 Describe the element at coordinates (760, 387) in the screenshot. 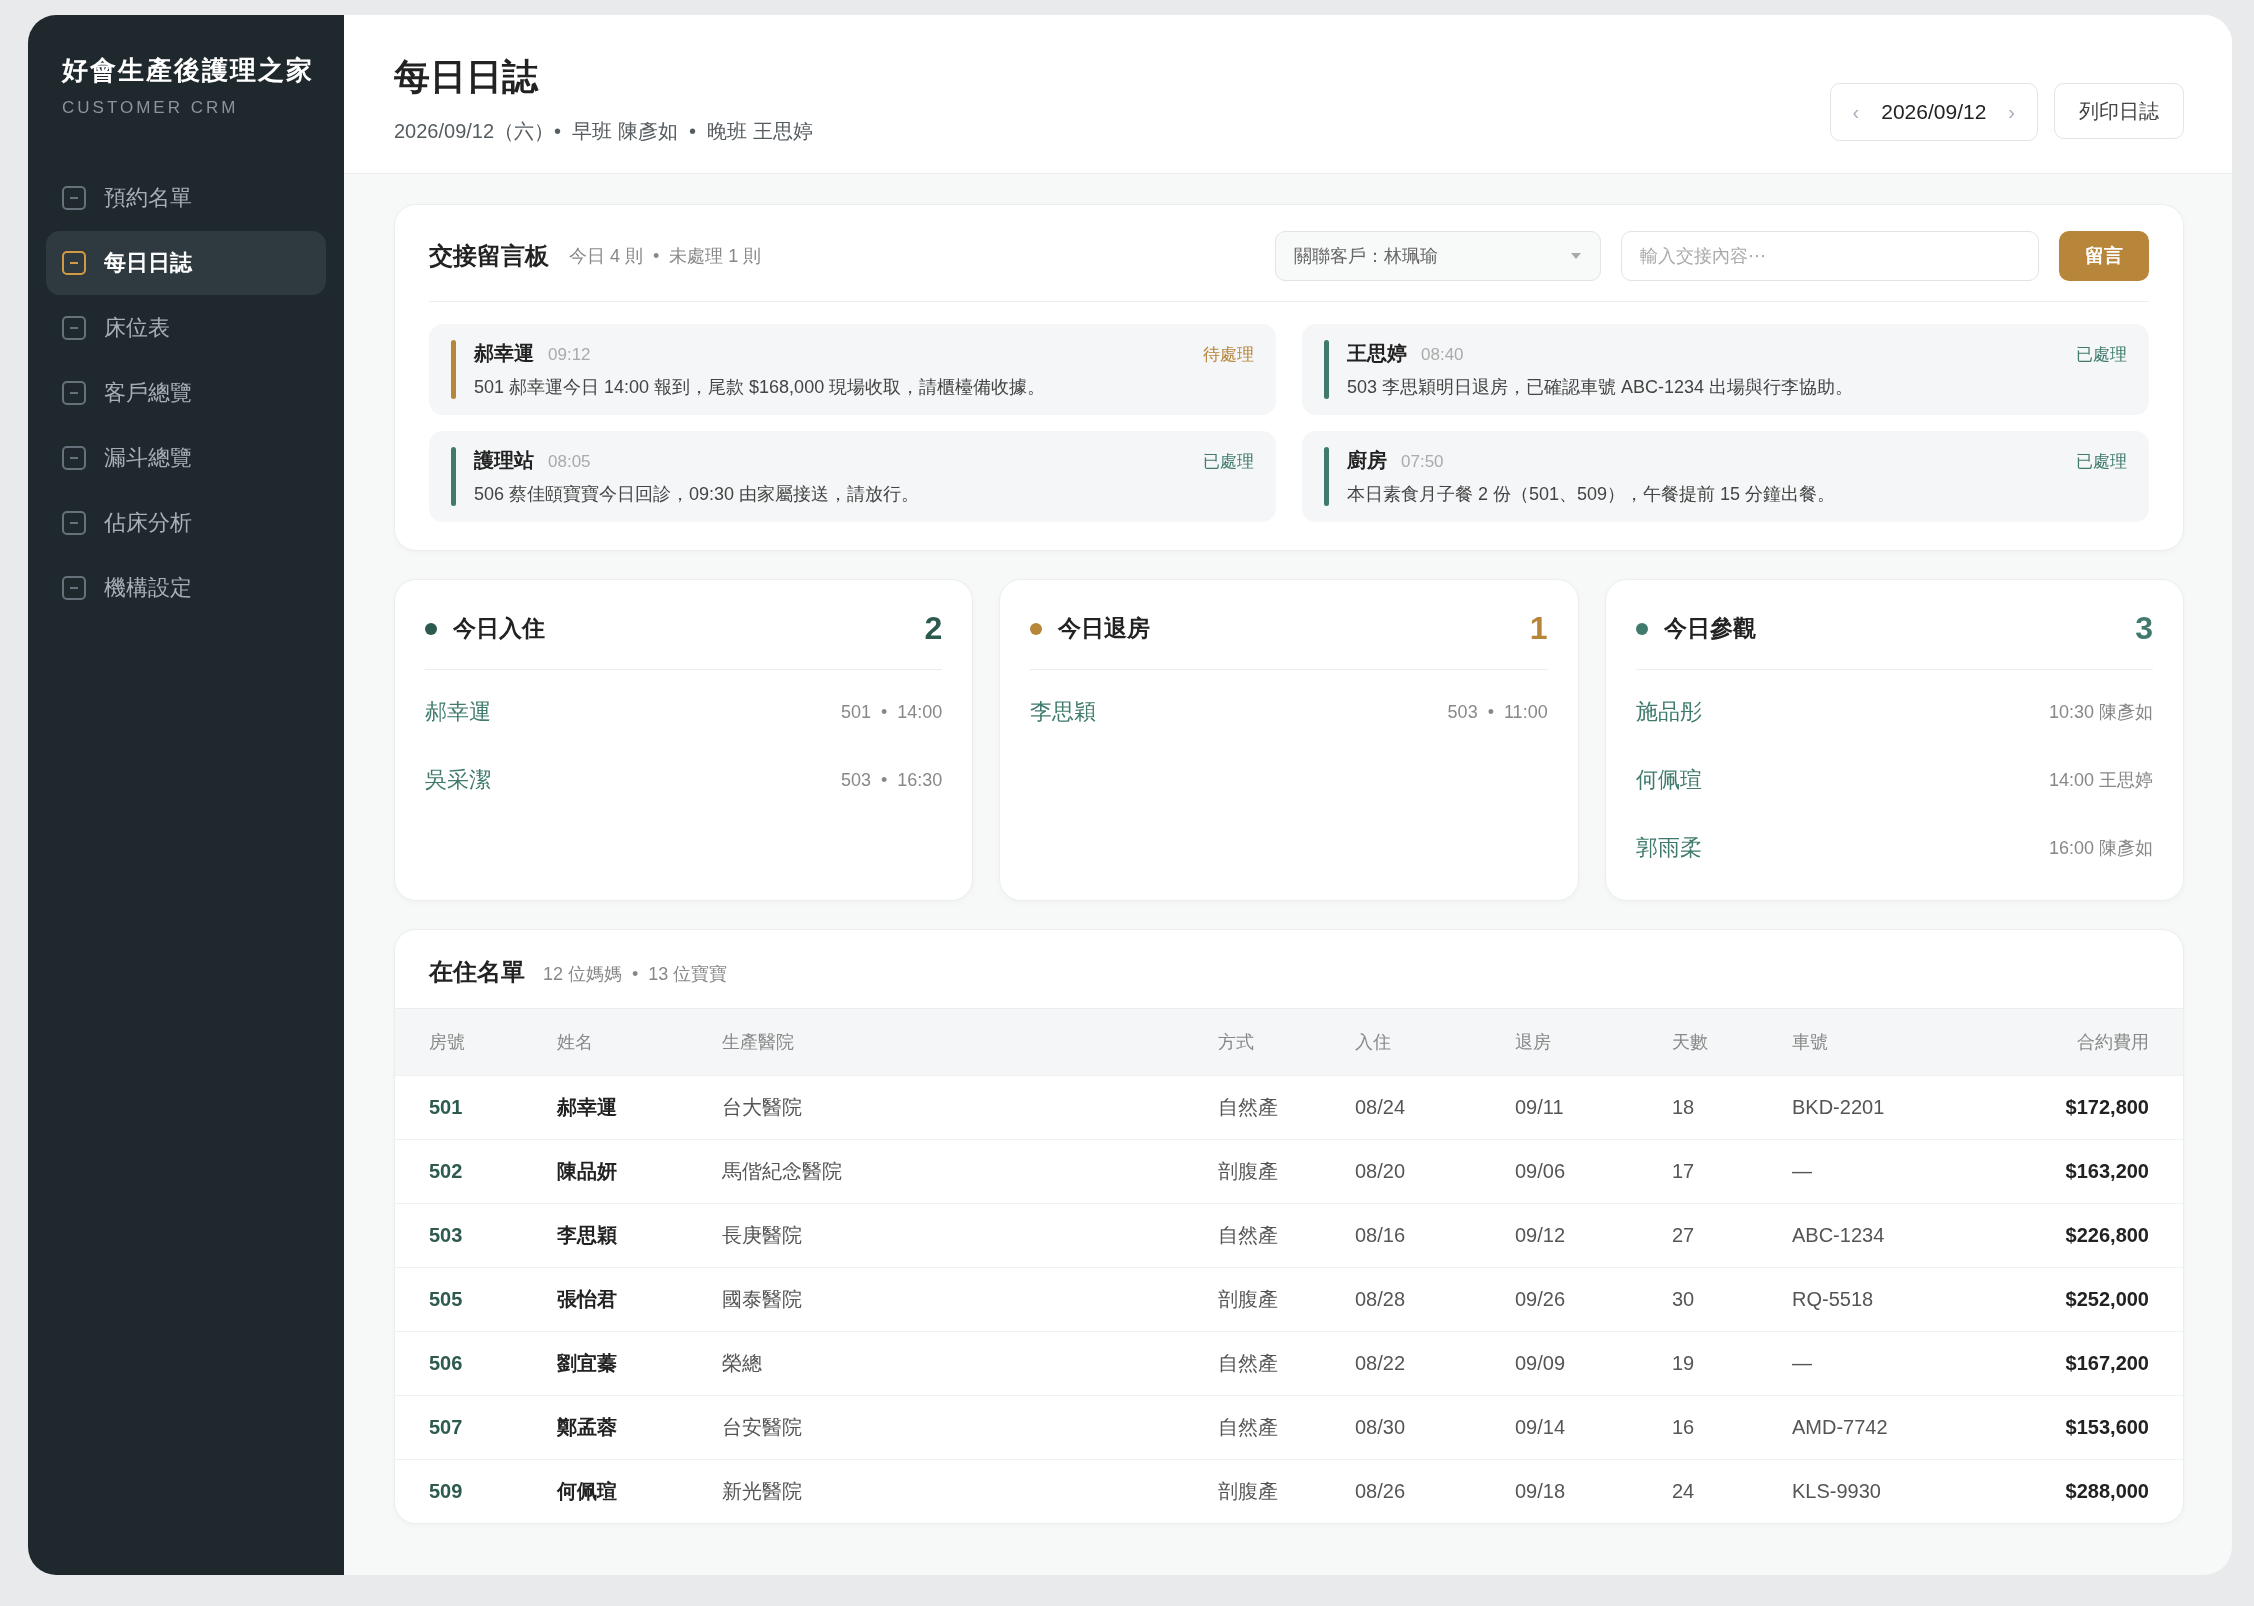

I see `message-text: 501 郝幸運今日 14:00 報到，尾款 $168,000 現場收取，請櫃檯備收據。` at that location.